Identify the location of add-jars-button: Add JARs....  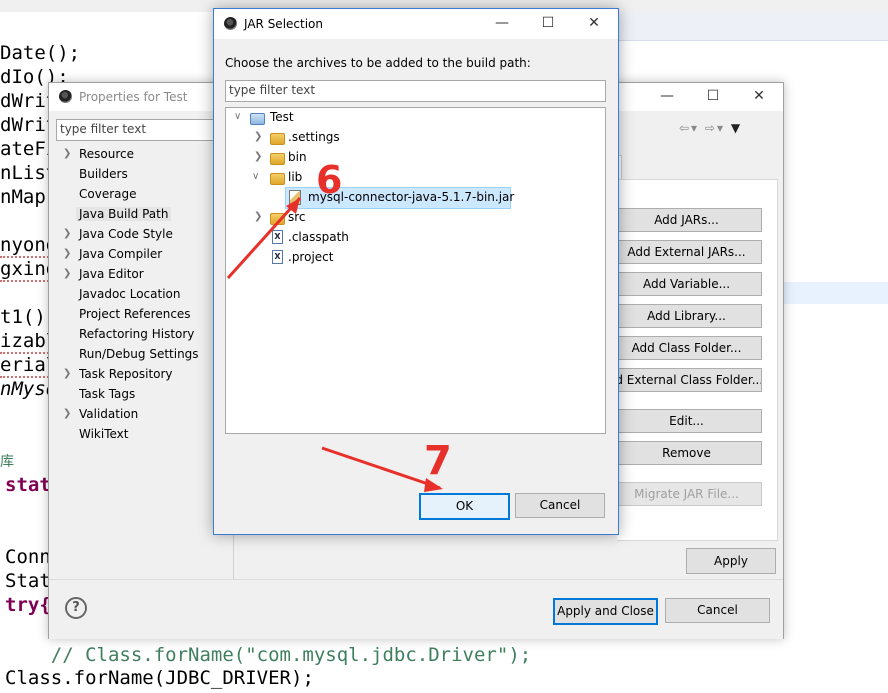
(686, 220).